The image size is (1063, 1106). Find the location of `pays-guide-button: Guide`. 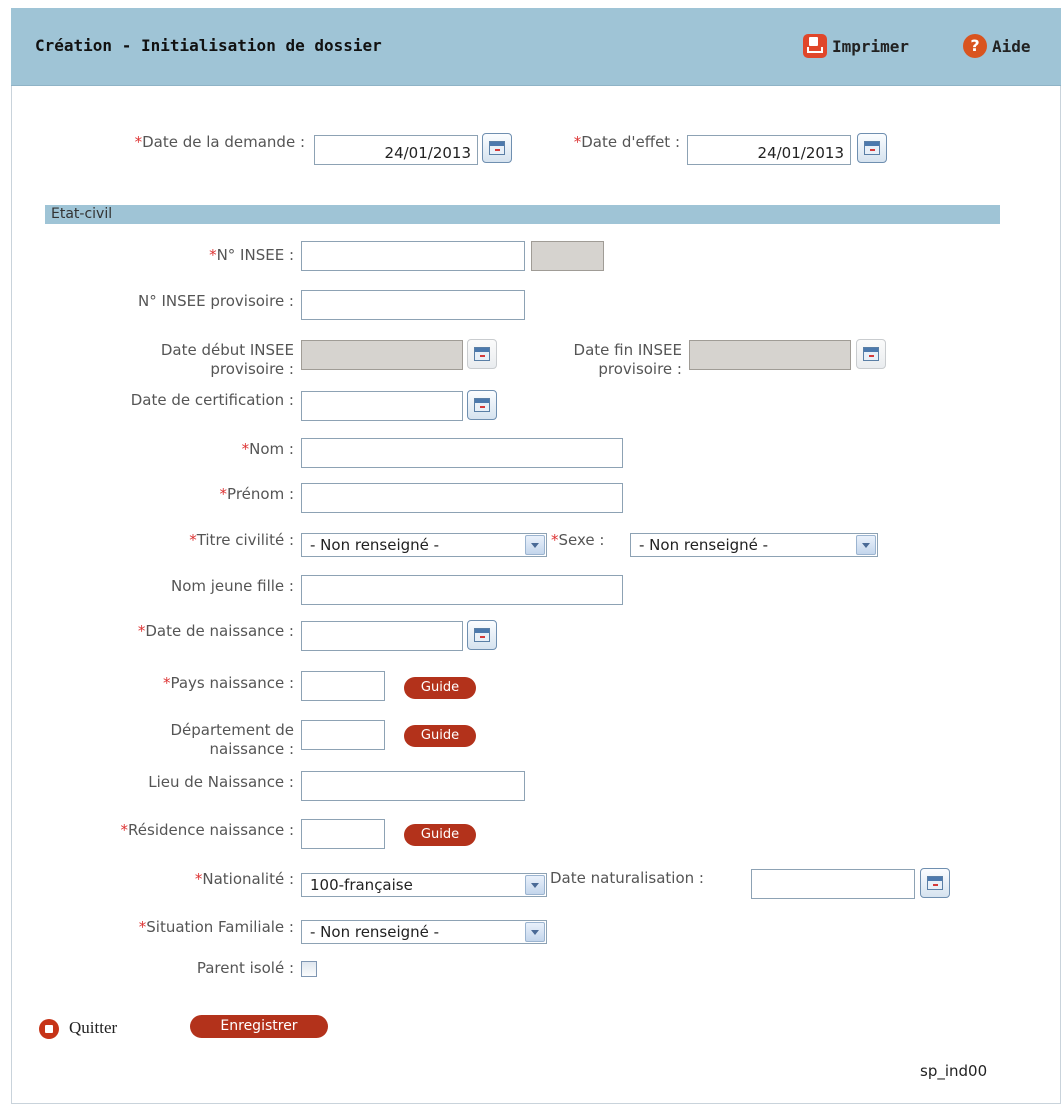

pays-guide-button: Guide is located at coordinates (440, 688).